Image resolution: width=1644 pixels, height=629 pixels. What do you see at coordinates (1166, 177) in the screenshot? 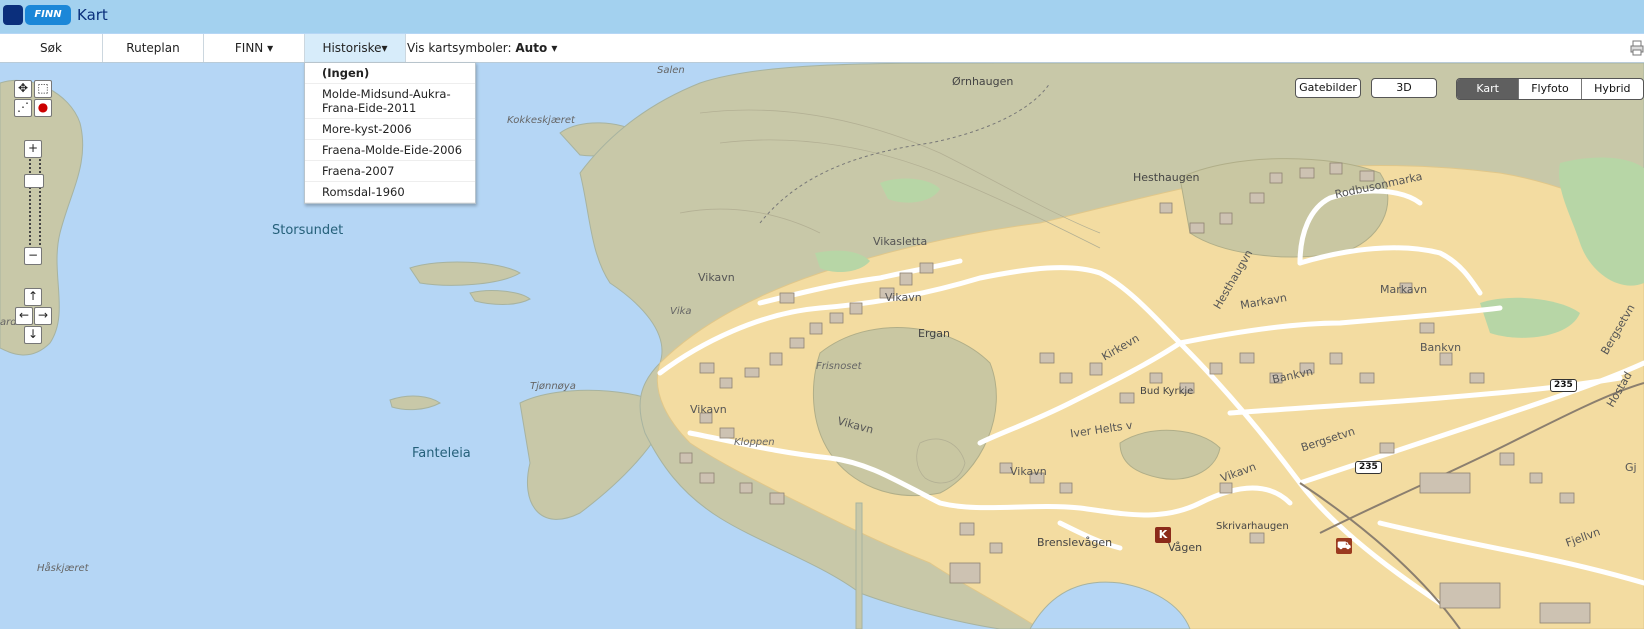
I see `label-hesthaugen: Hesthaugen` at bounding box center [1166, 177].